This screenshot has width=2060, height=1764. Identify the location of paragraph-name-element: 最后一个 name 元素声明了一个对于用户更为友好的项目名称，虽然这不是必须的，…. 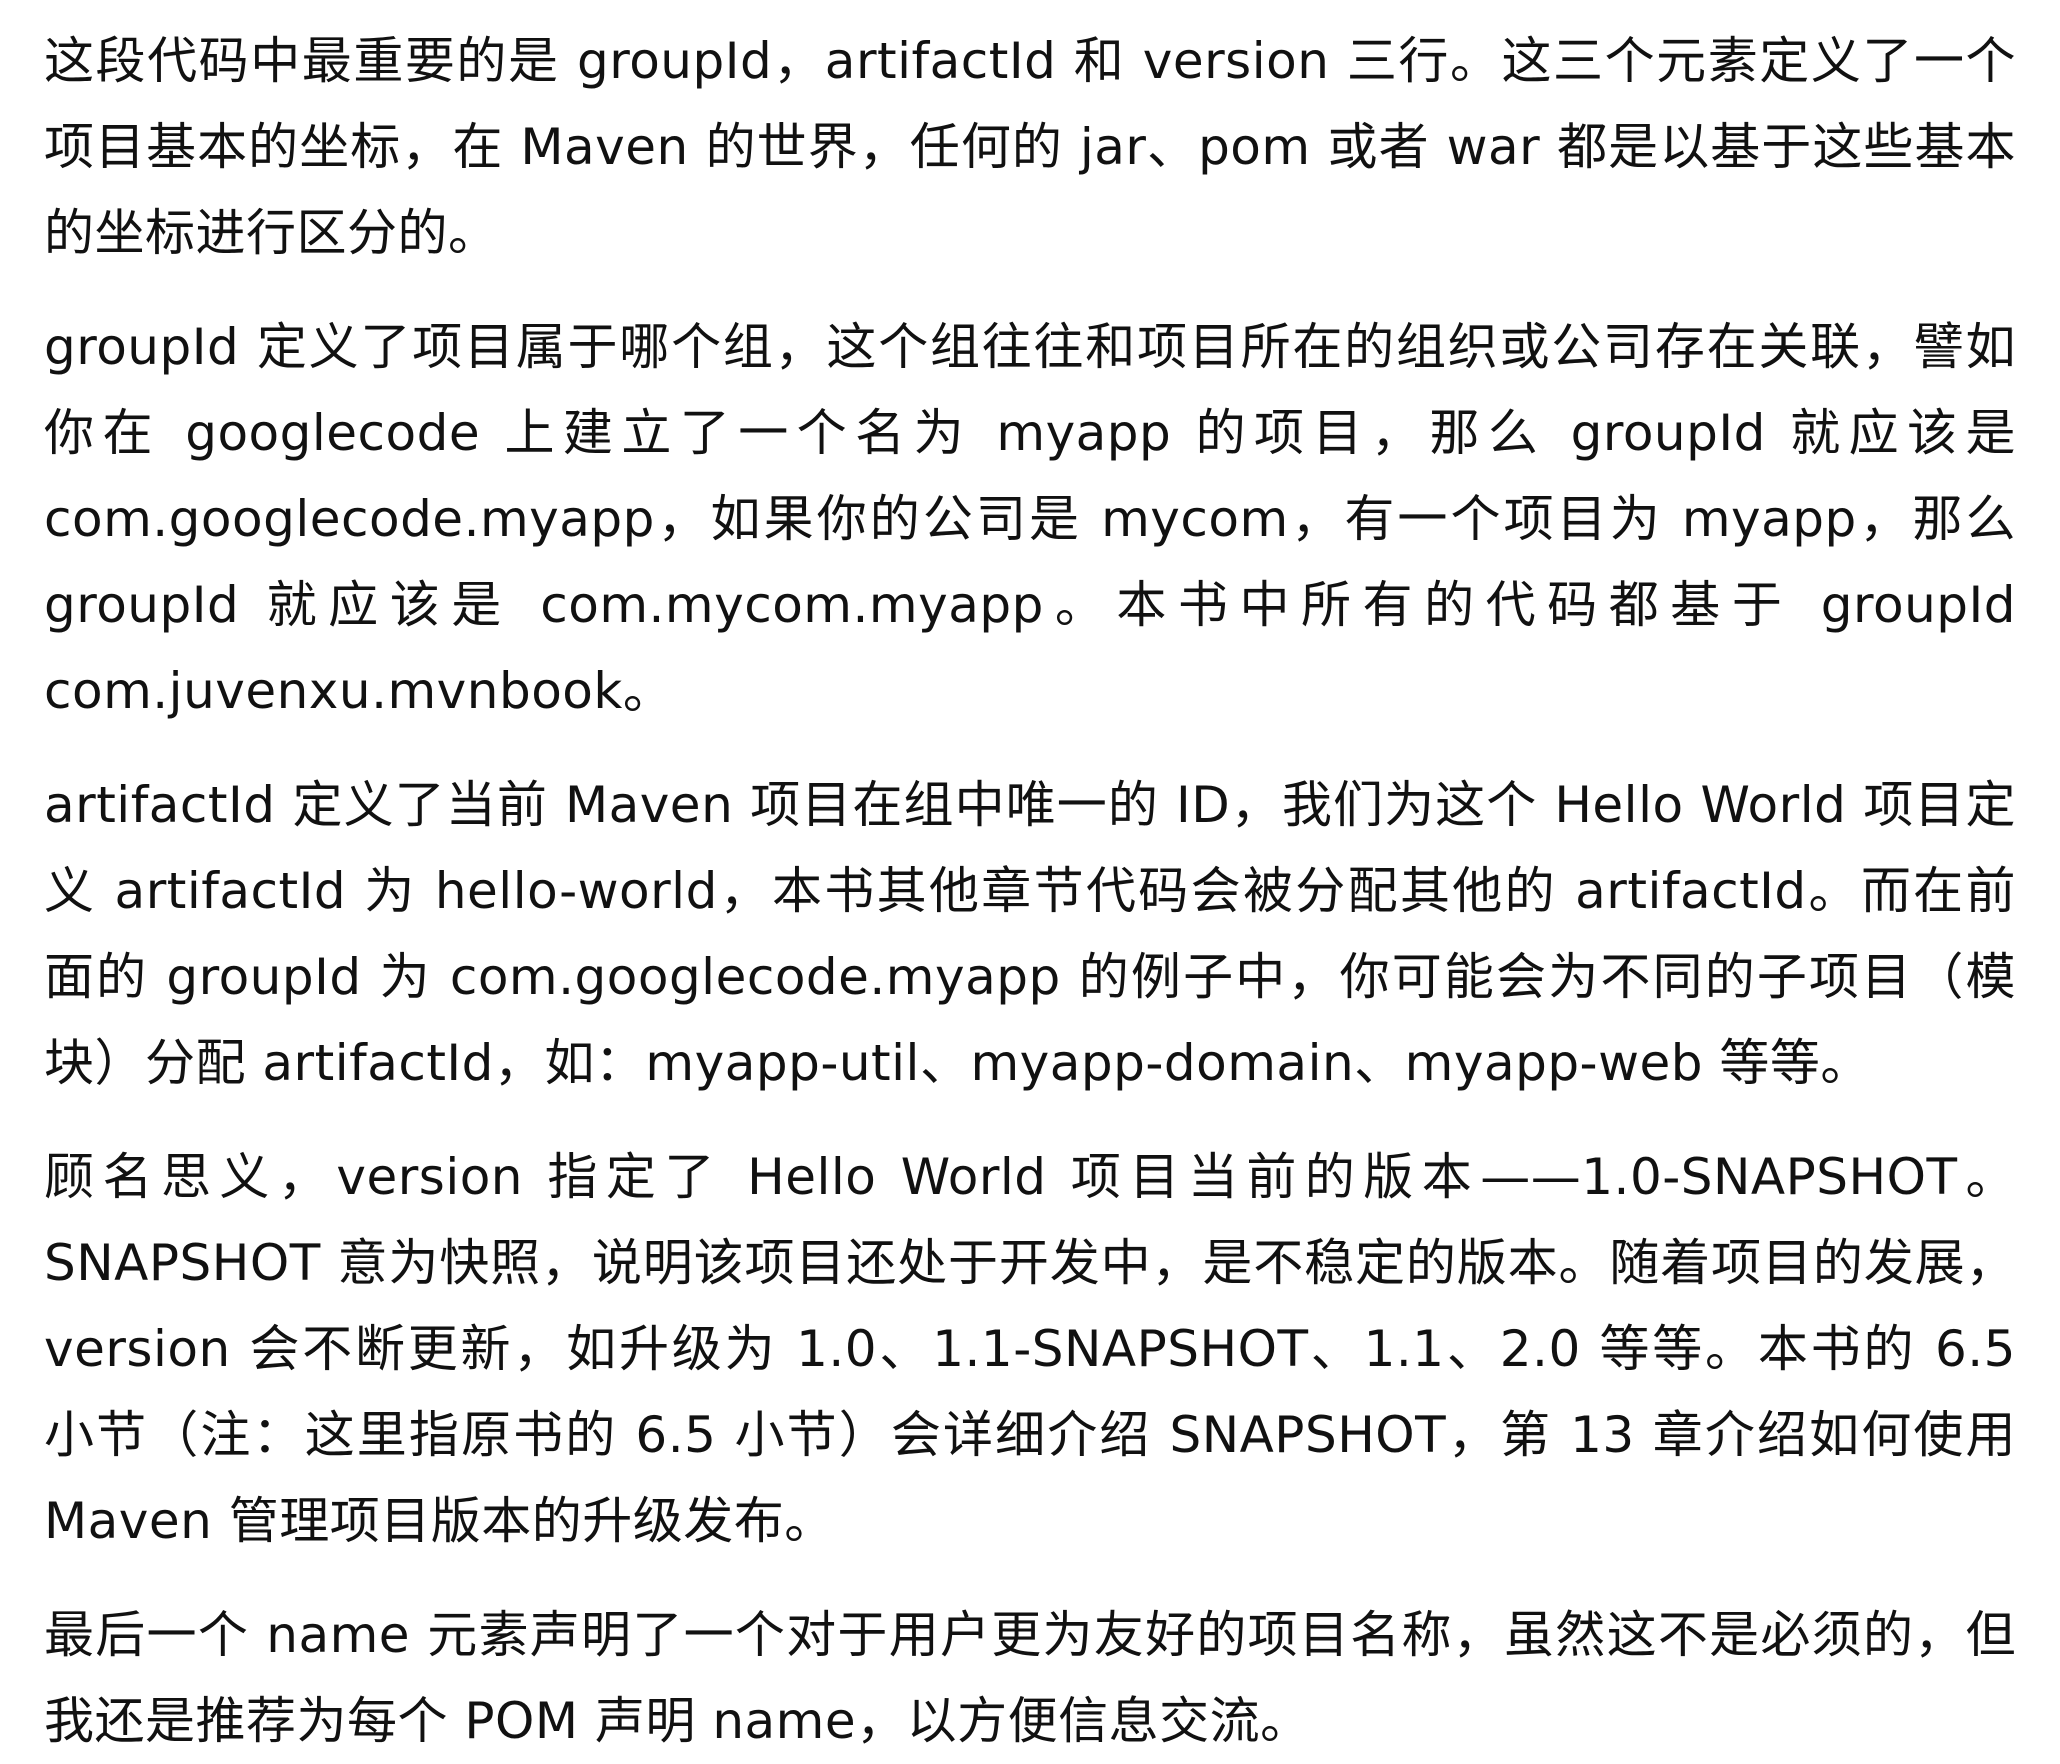
(1030, 1678).